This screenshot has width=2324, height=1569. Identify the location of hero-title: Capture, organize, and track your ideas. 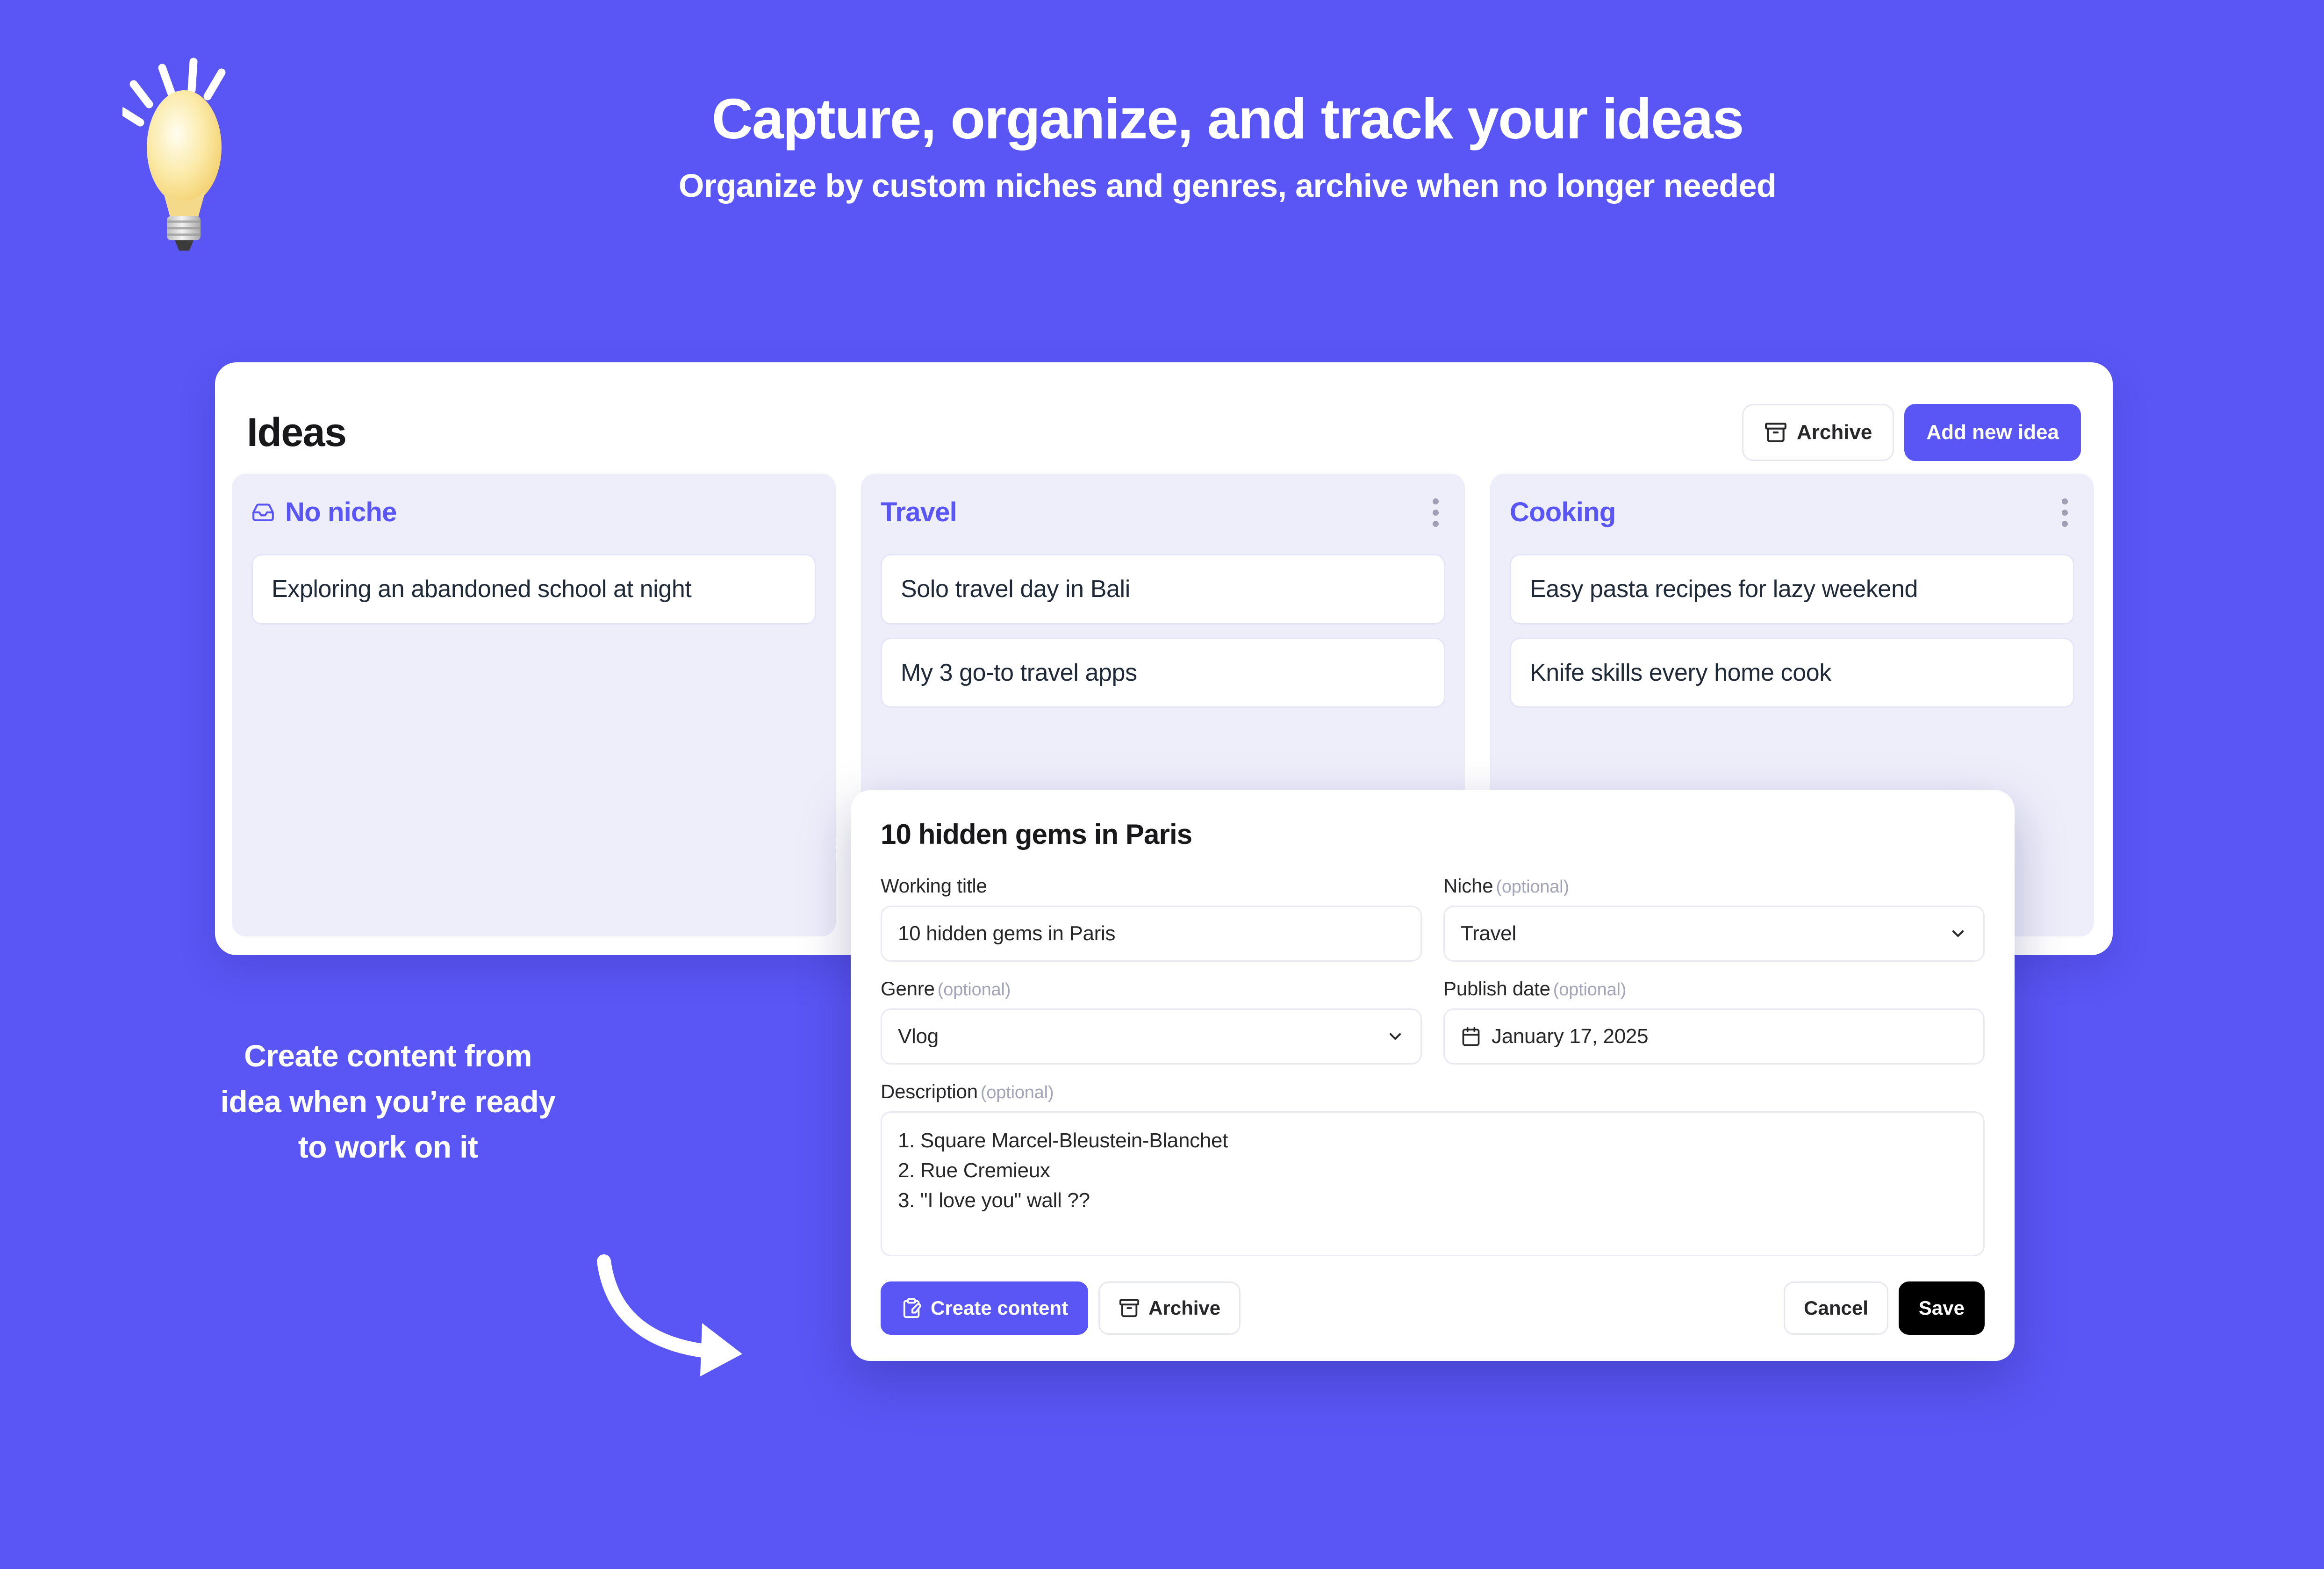
(1228, 119).